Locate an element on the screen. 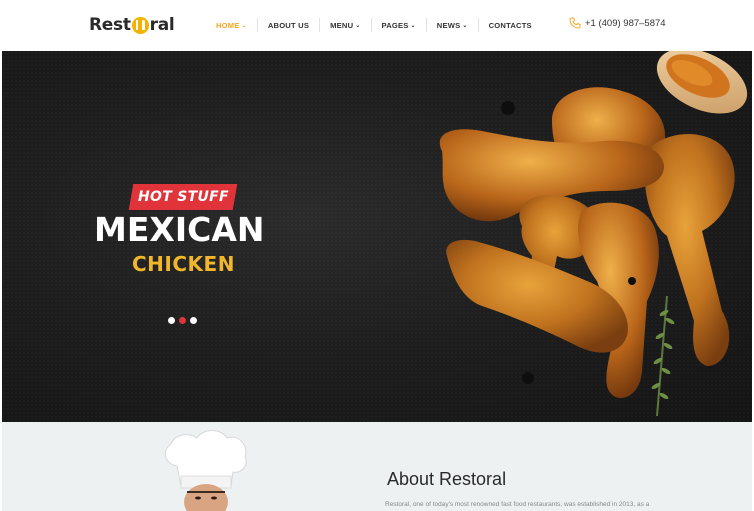  nav-label: CONTACTS is located at coordinates (510, 25).